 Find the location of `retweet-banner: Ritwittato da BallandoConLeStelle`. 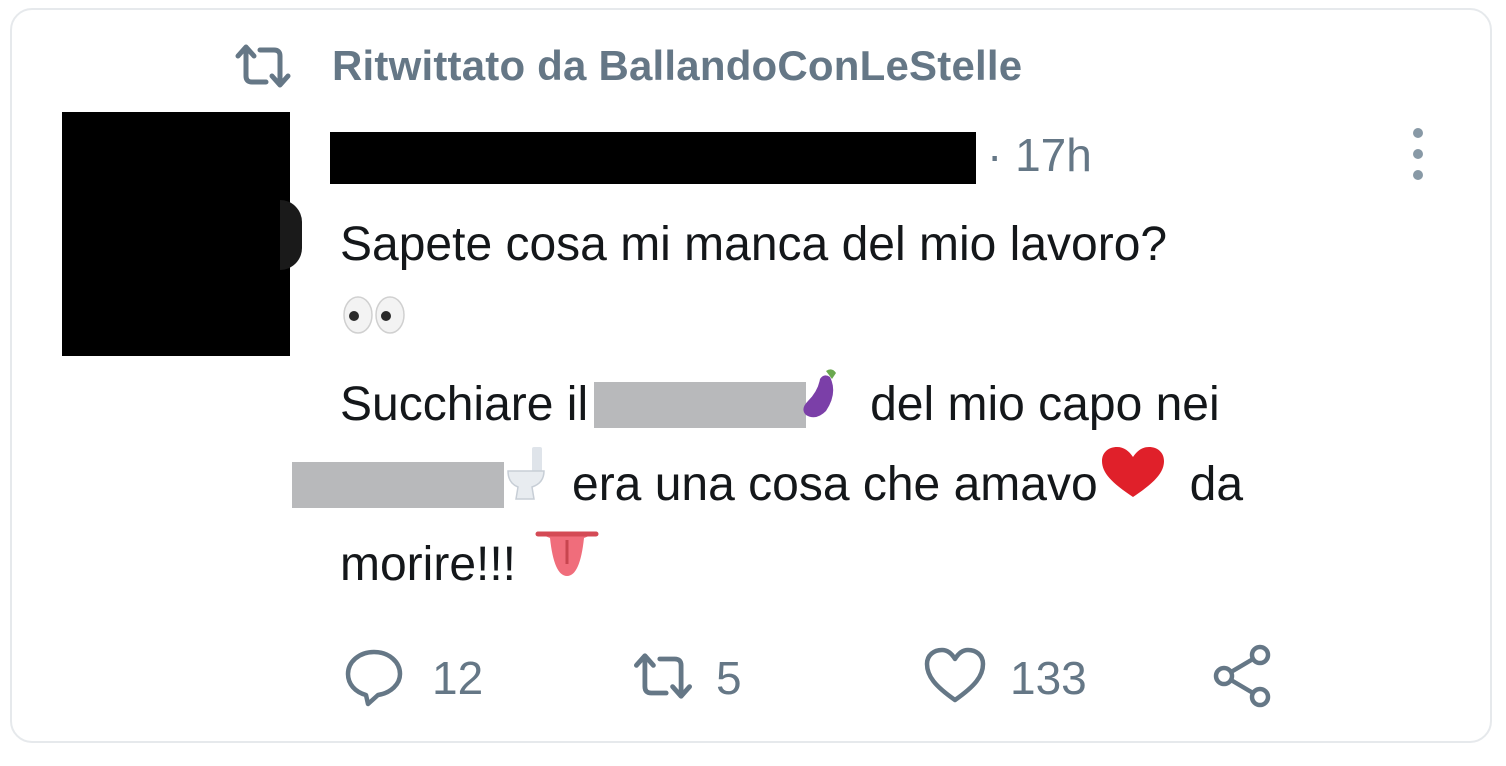

retweet-banner: Ritwittato da BallandoConLeStelle is located at coordinates (627, 66).